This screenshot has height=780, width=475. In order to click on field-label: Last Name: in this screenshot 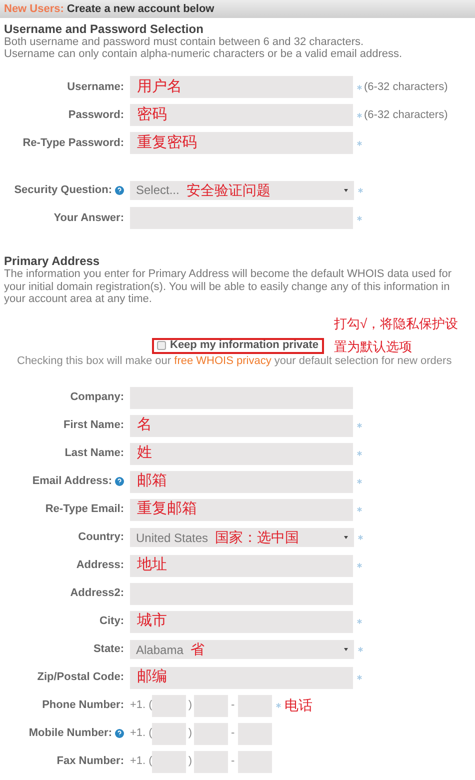, I will do `click(94, 454)`.